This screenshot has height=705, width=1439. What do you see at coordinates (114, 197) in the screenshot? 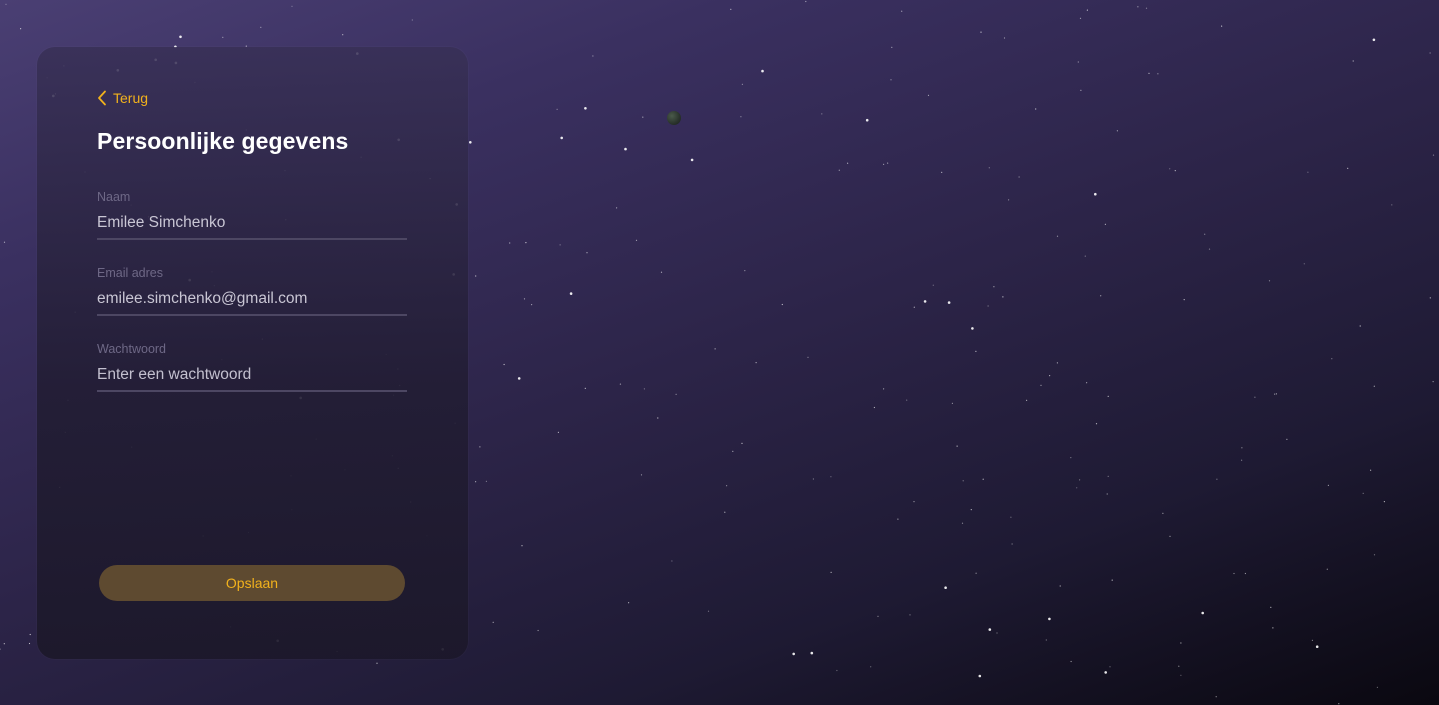
I see `name-label: Naam` at bounding box center [114, 197].